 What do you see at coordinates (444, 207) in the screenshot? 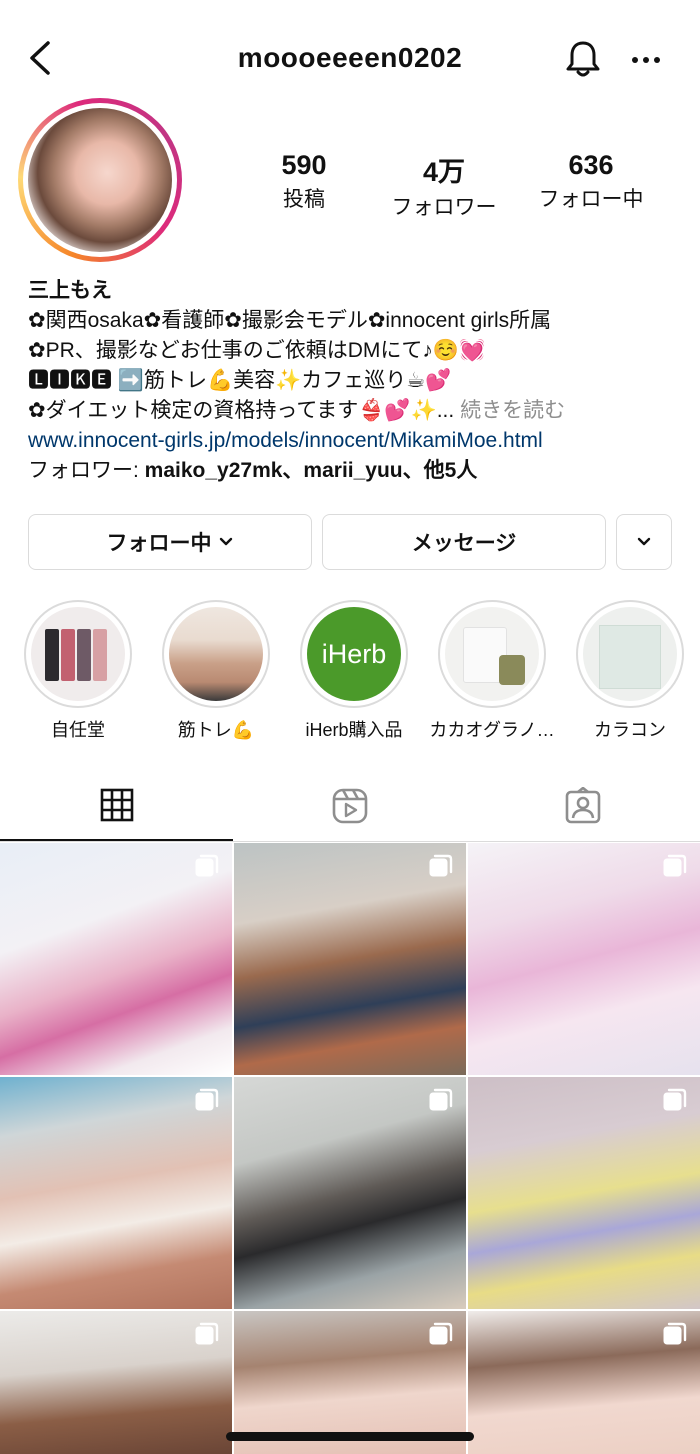
I see `stat-label: フォロワー` at bounding box center [444, 207].